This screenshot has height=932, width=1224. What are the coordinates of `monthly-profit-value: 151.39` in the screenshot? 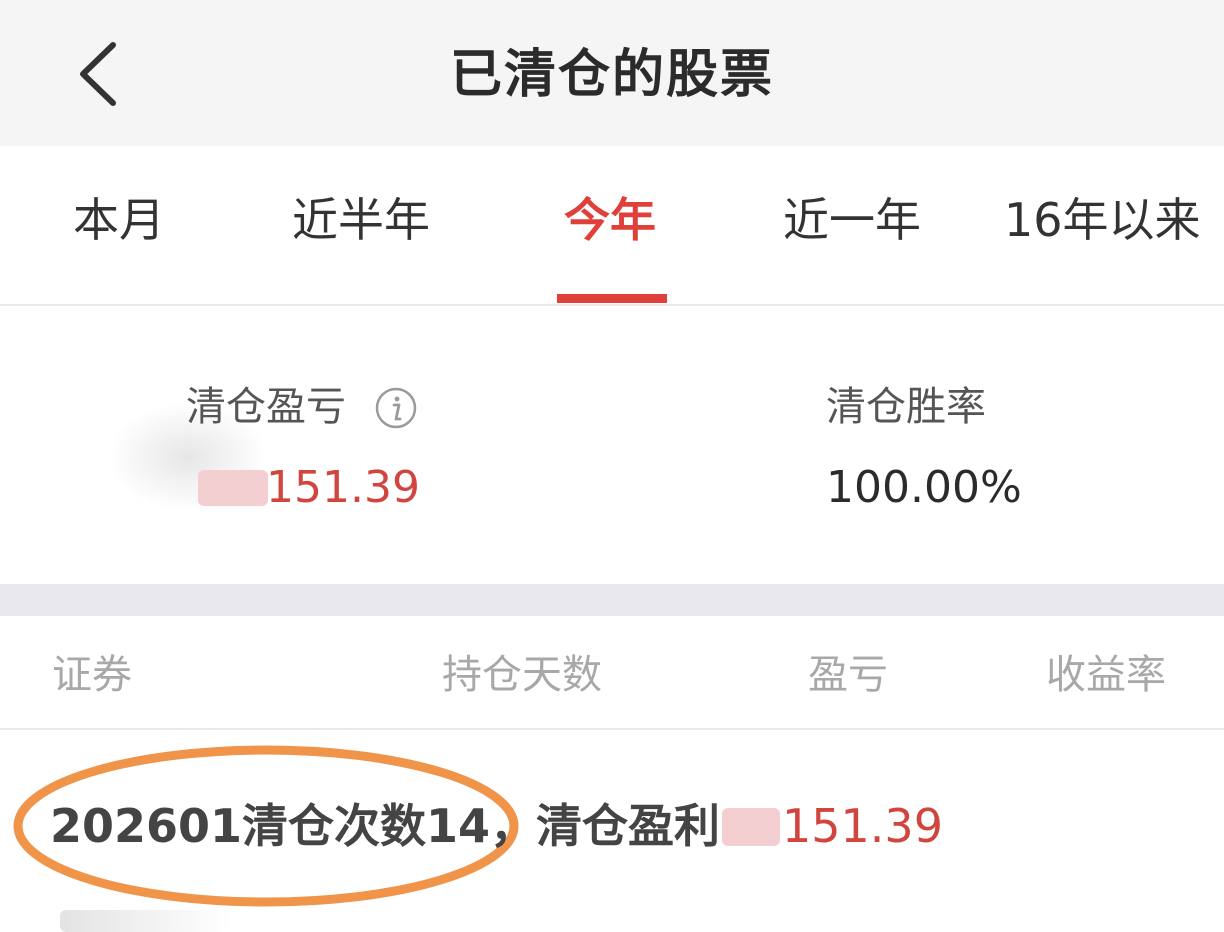 It's located at (862, 826).